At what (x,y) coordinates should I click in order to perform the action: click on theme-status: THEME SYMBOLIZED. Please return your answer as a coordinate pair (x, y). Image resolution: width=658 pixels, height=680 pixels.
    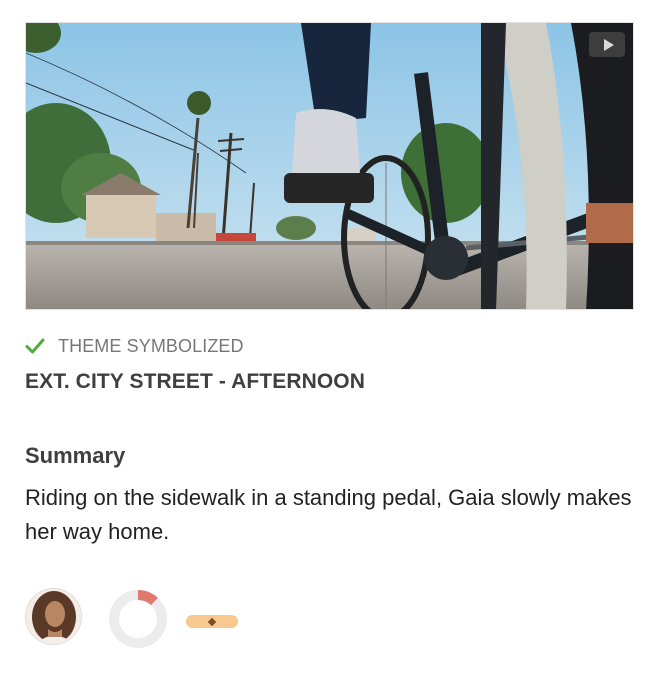
    Looking at the image, I should click on (134, 346).